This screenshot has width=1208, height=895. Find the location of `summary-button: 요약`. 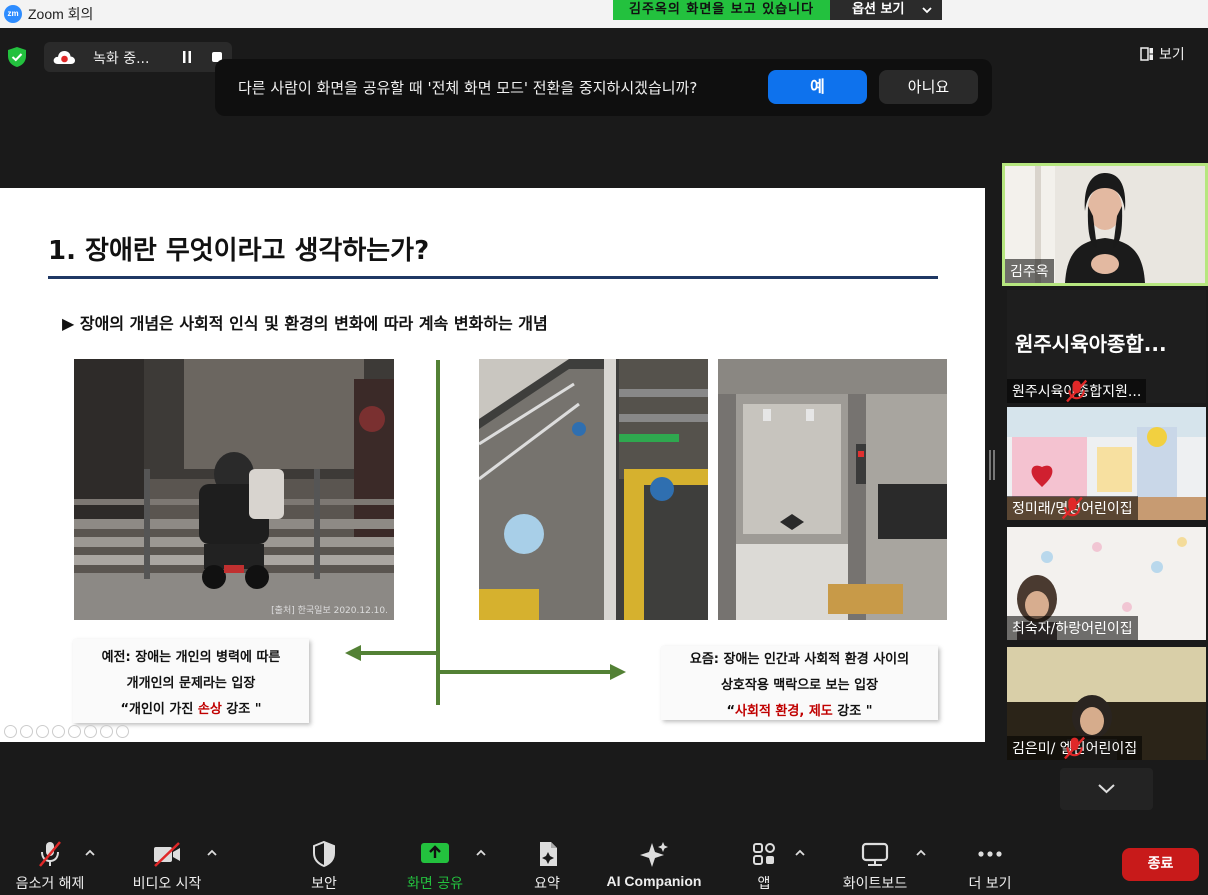

summary-button: 요약 is located at coordinates (547, 862).